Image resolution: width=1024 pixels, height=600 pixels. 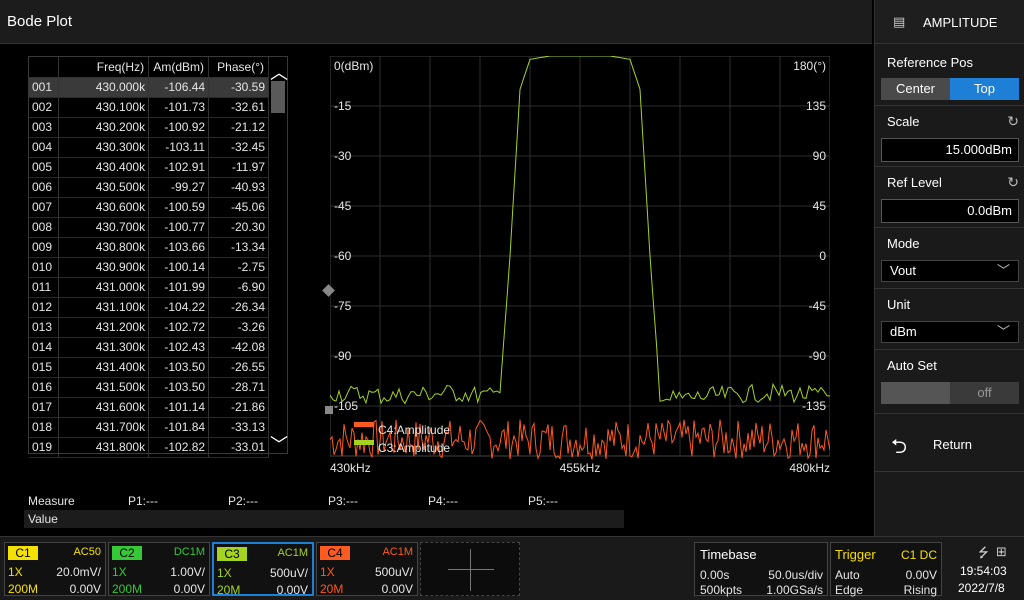 What do you see at coordinates (414, 430) in the screenshot?
I see `legend-entry: C4:Amplitude` at bounding box center [414, 430].